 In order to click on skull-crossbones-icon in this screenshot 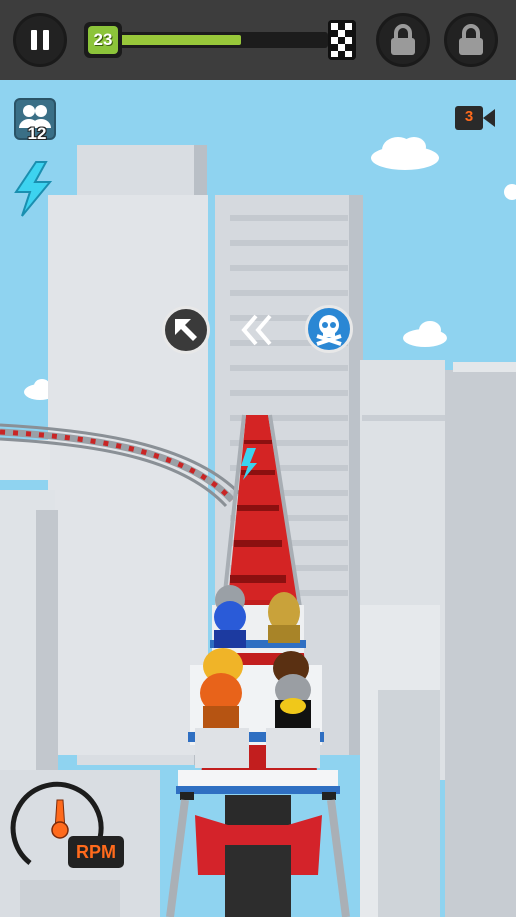, I will do `click(329, 330)`.